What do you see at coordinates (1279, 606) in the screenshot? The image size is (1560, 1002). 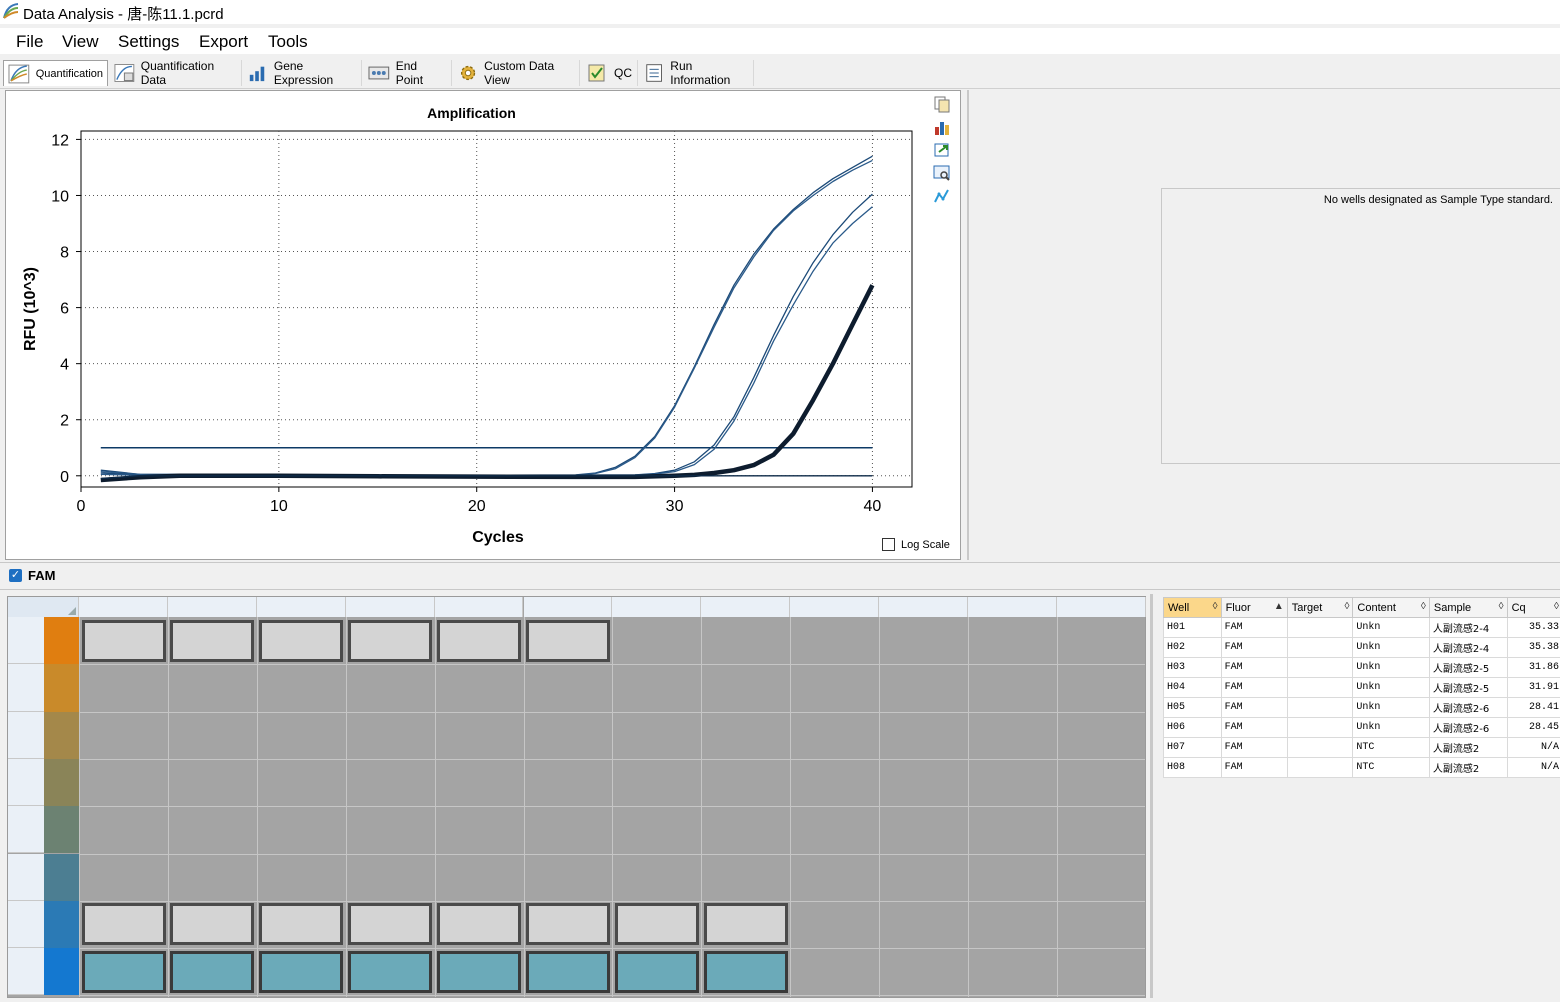 I see `sort-ascending-icon: ▲` at bounding box center [1279, 606].